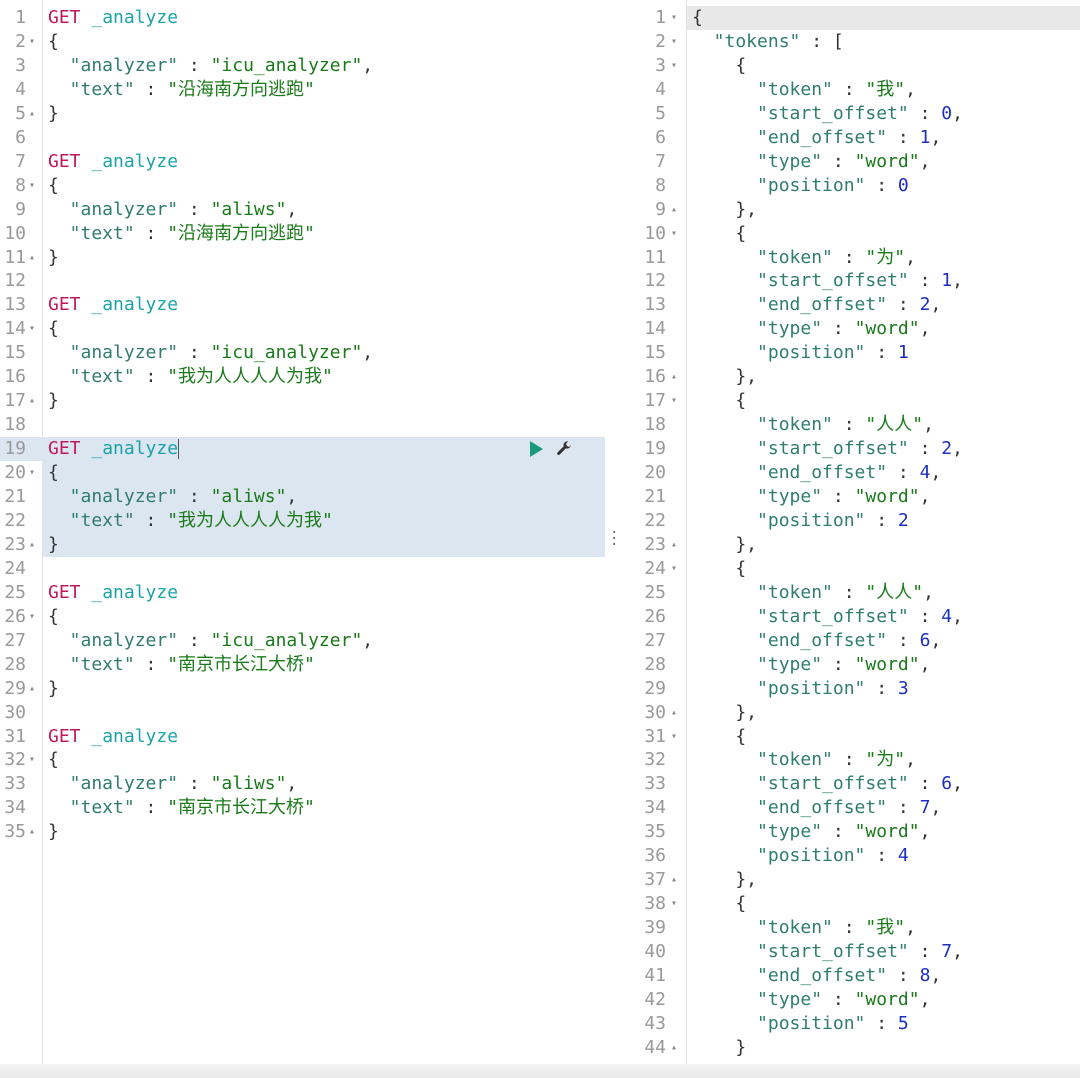 The height and width of the screenshot is (1078, 1080). Describe the element at coordinates (302, 784) in the screenshot. I see `code-line: 33 "analyzer" : "aliws",` at that location.